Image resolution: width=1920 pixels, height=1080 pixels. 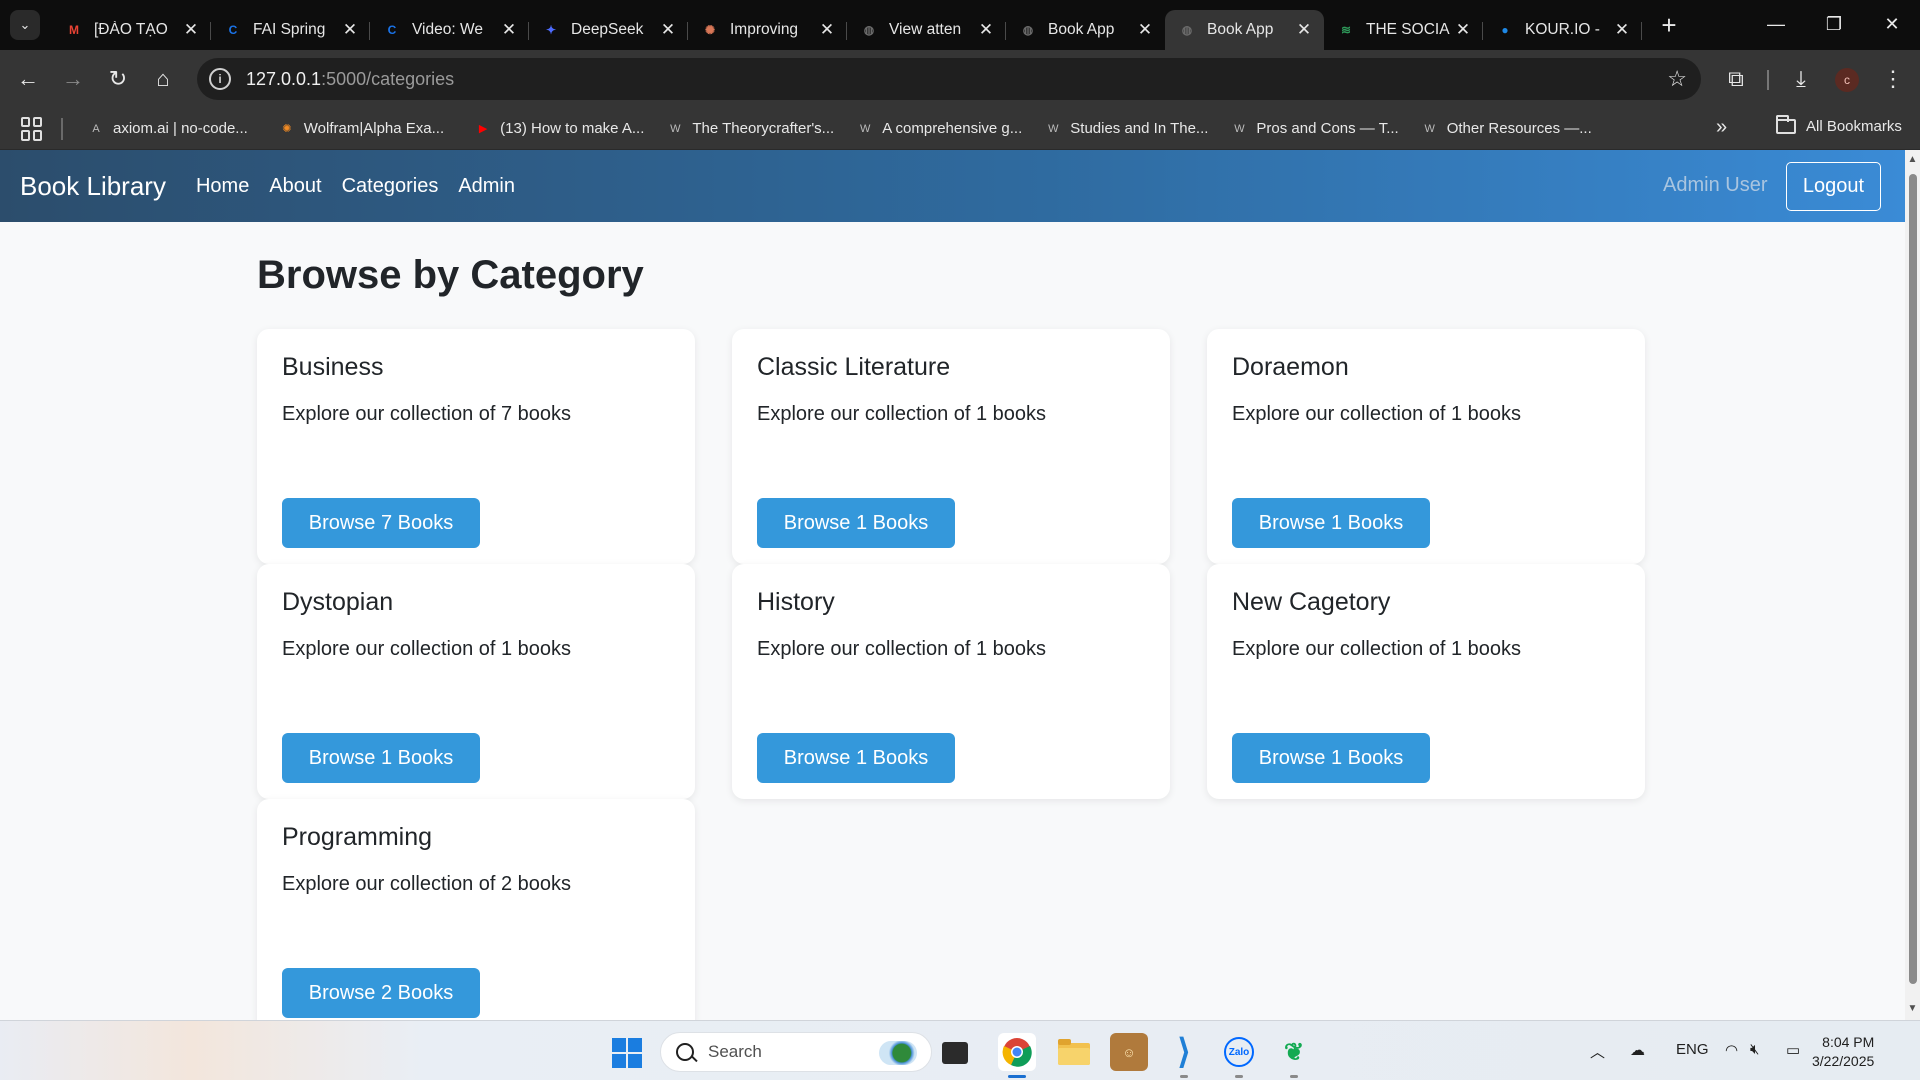 I want to click on tab-search-dropdown-icon: ⌄, so click(x=25, y=25).